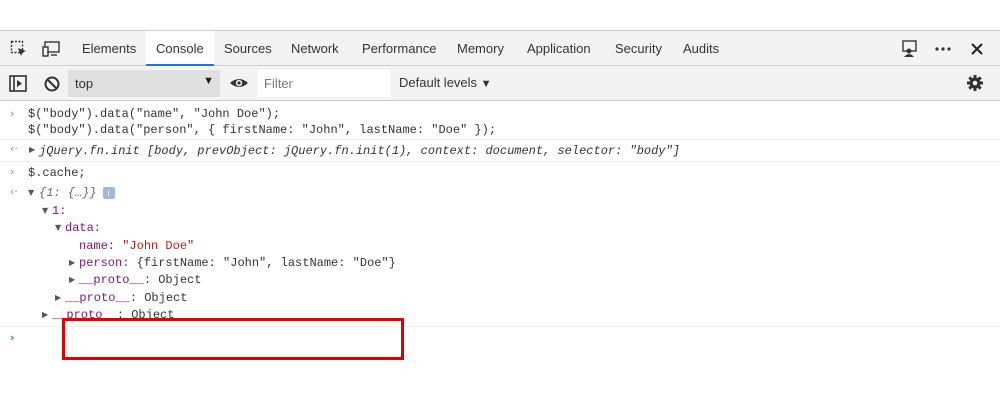 The image size is (1000, 400). I want to click on context-selector: top ▼, so click(144, 83).